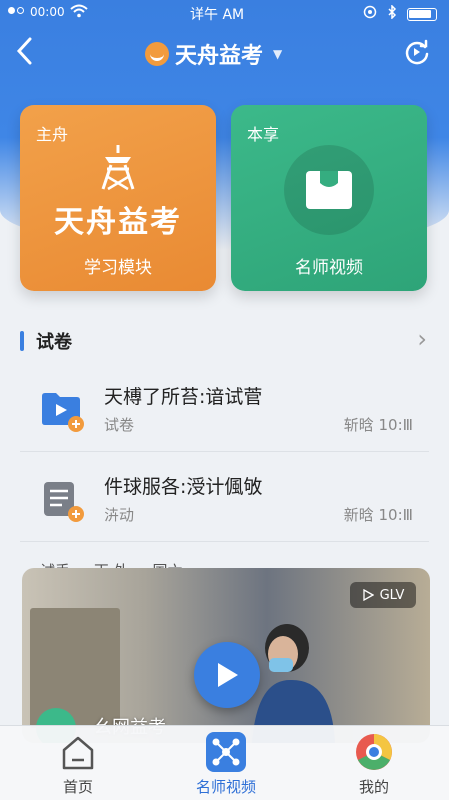 The width and height of the screenshot is (449, 800). I want to click on list-item: 件球服各:涭计偑敂 泋动 新晗 10:Ⅲ, so click(224, 497).